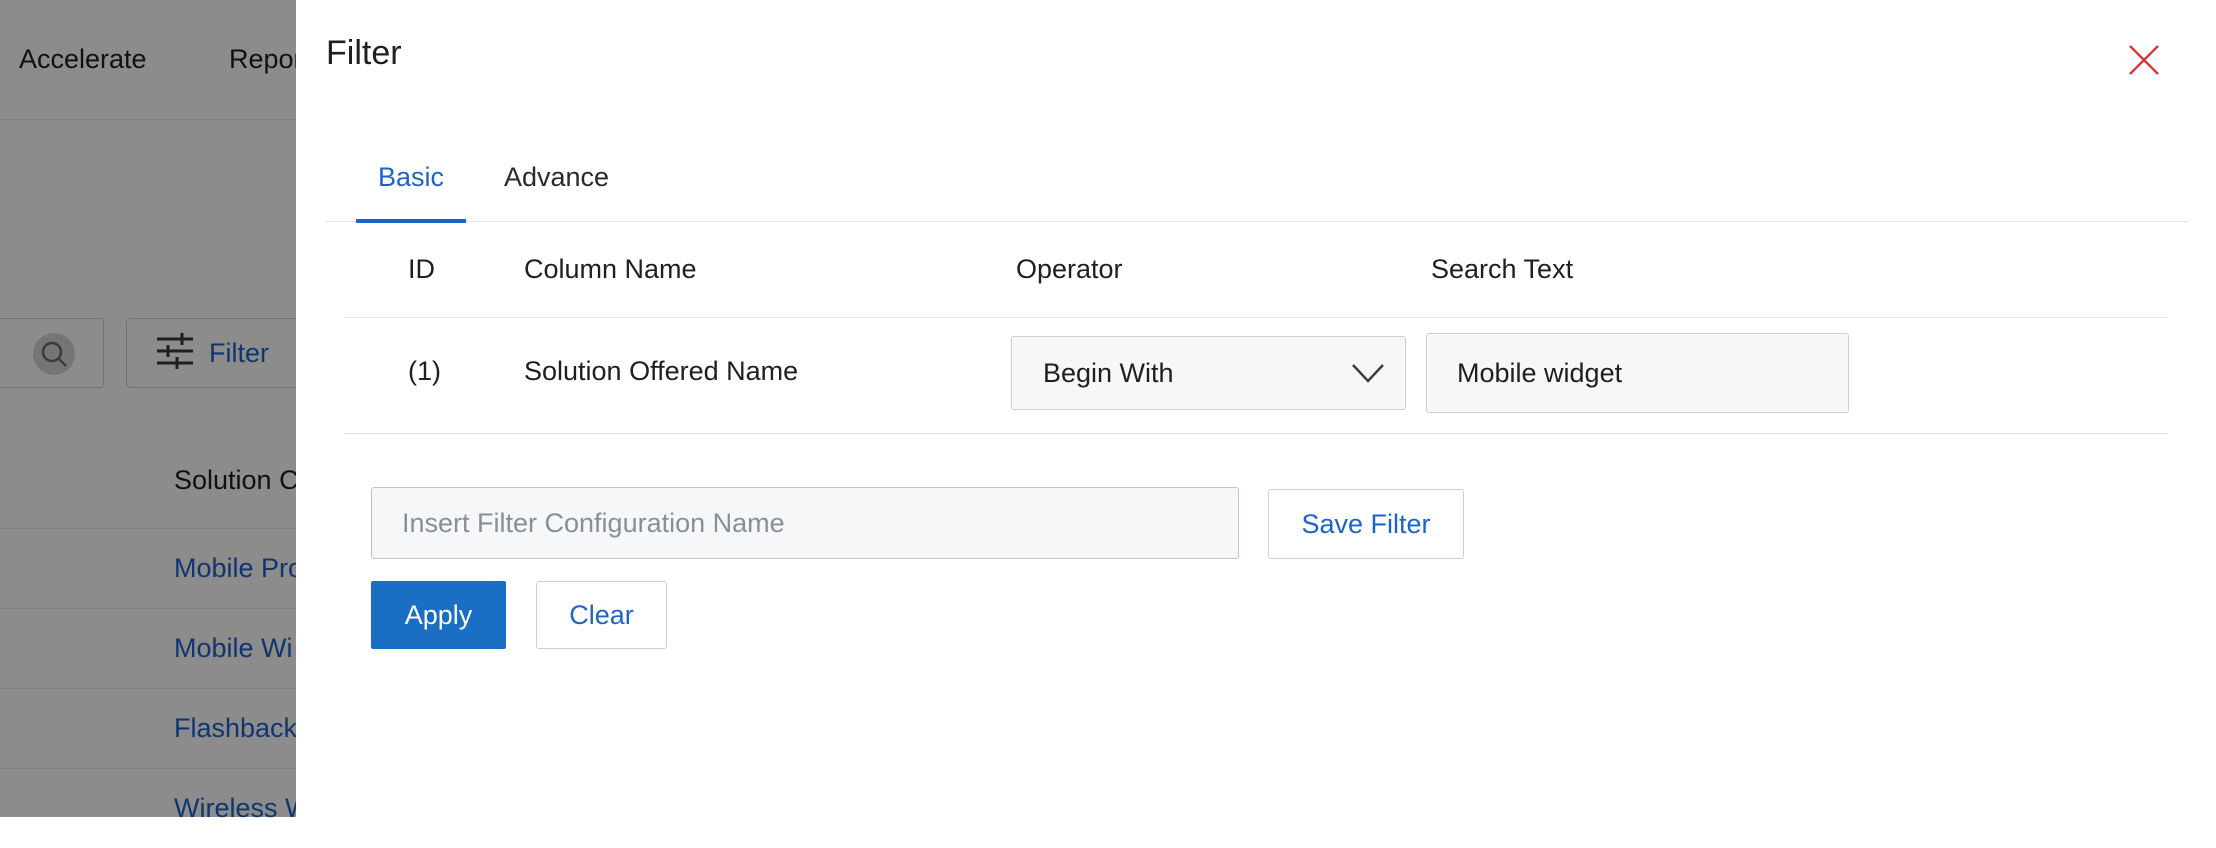 This screenshot has width=2216, height=848. What do you see at coordinates (1366, 524) in the screenshot?
I see `save-filter-button: Save Filter` at bounding box center [1366, 524].